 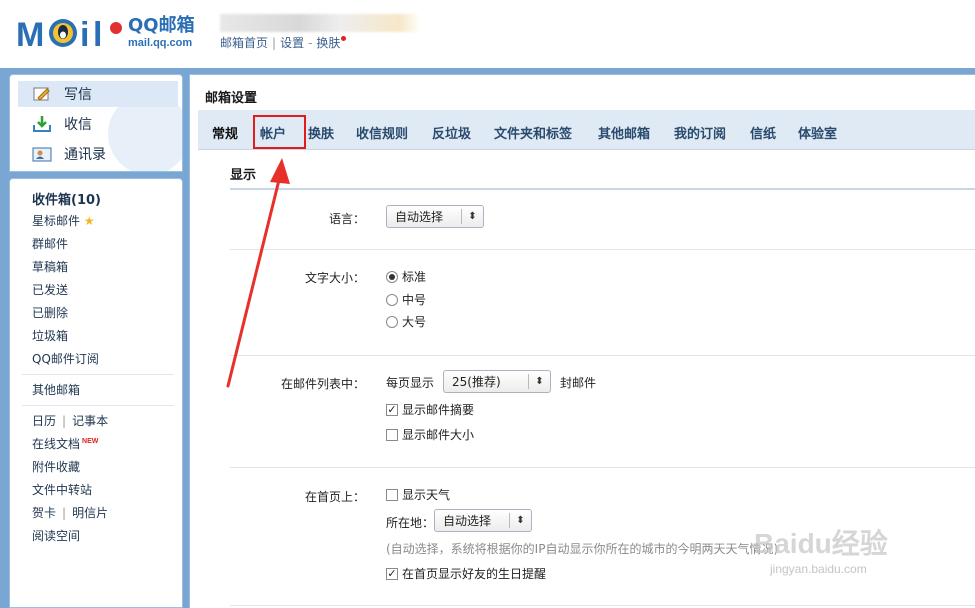 I want to click on postcards-link: 明信片, so click(x=90, y=513).